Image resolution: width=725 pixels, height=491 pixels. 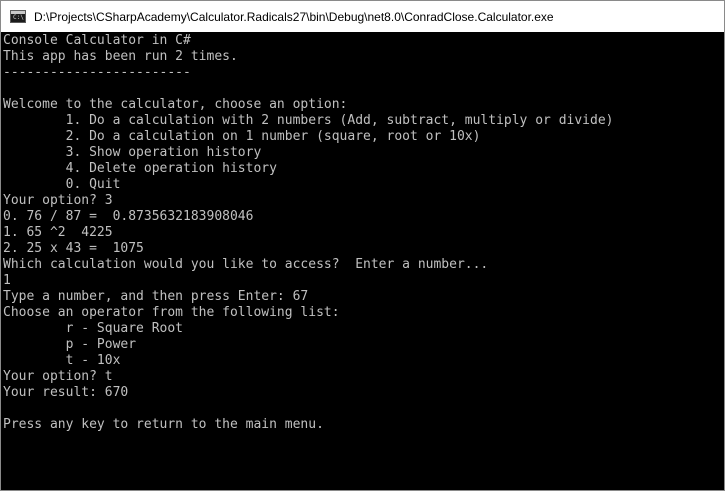 I want to click on console-line: 0. 76 / 87 = 0.8735632183908046, so click(x=128, y=216).